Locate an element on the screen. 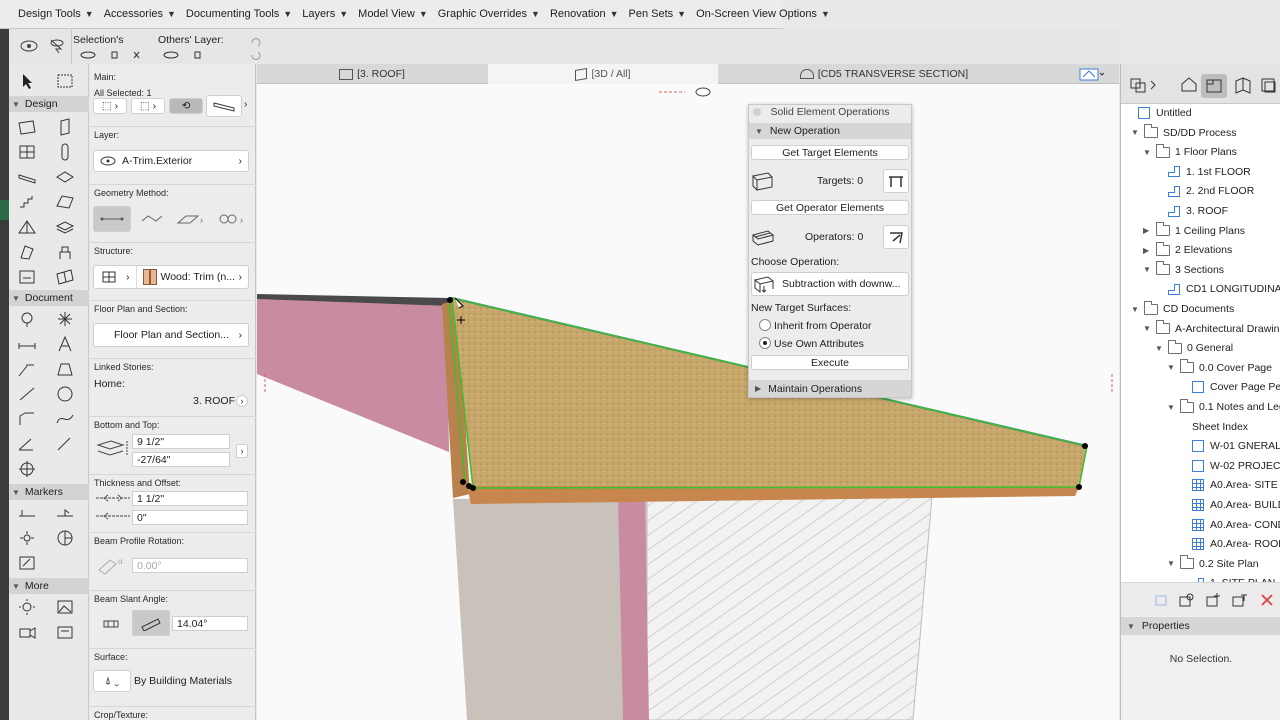 The height and width of the screenshot is (720, 1280). menu-pen-sets: Pen Sets ▼ is located at coordinates (658, 14).